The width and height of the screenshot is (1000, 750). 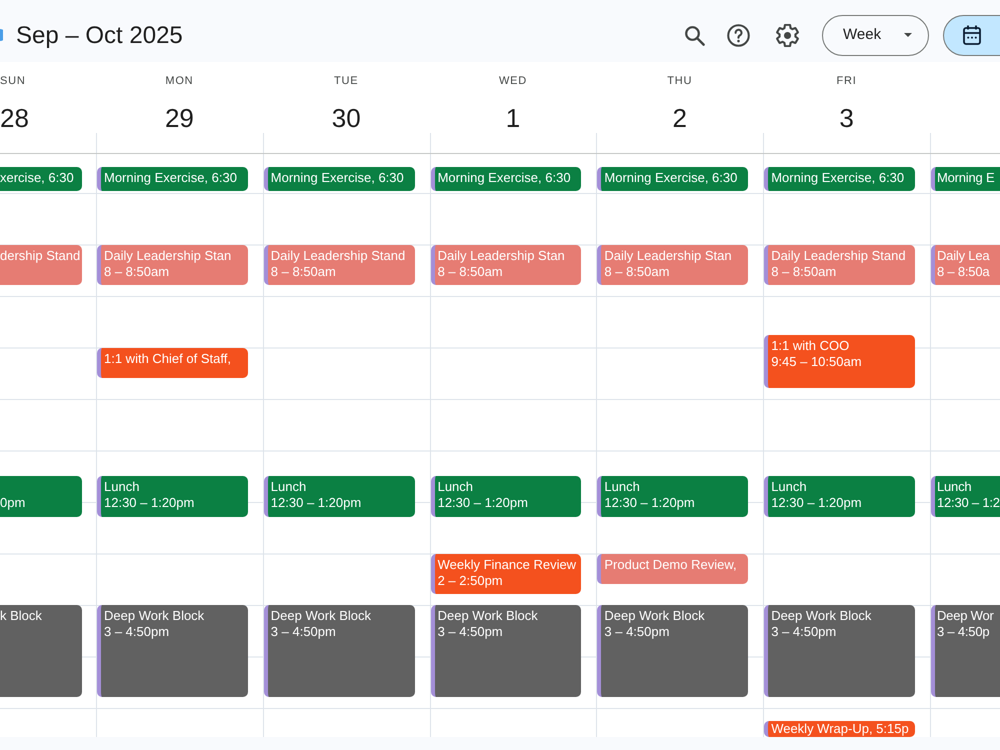 I want to click on event-chip: 1:1 with Chief of Staff,, so click(x=172, y=363).